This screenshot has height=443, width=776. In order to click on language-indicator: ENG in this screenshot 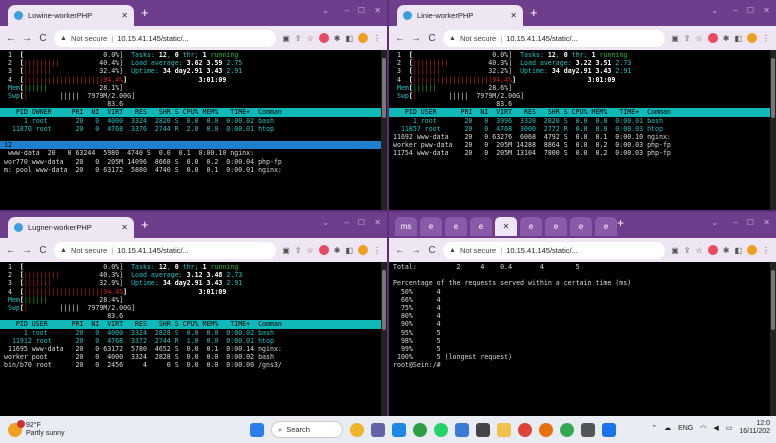, I will do `click(685, 428)`.